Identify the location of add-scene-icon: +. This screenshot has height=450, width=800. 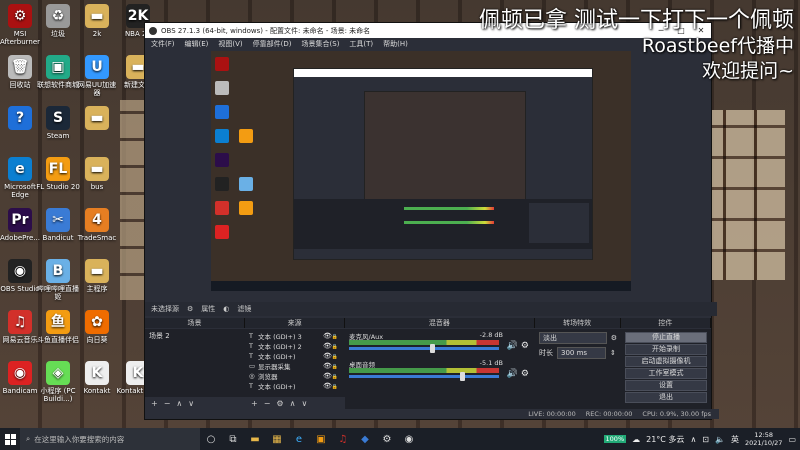
(154, 403).